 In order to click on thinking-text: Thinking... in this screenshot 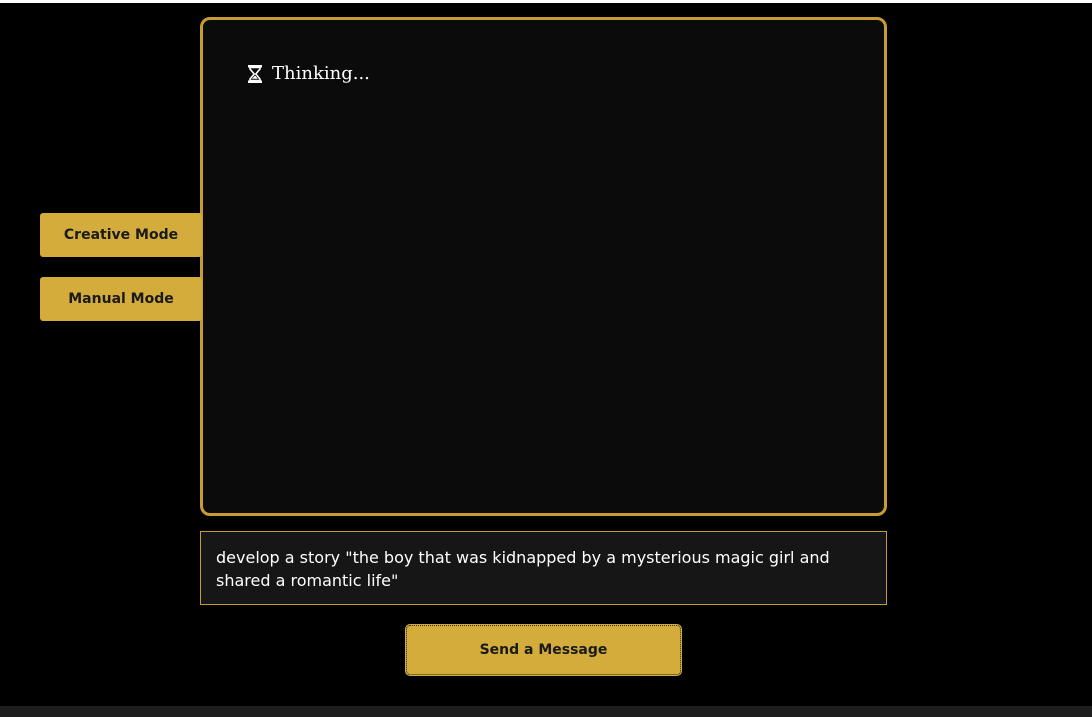, I will do `click(321, 73)`.